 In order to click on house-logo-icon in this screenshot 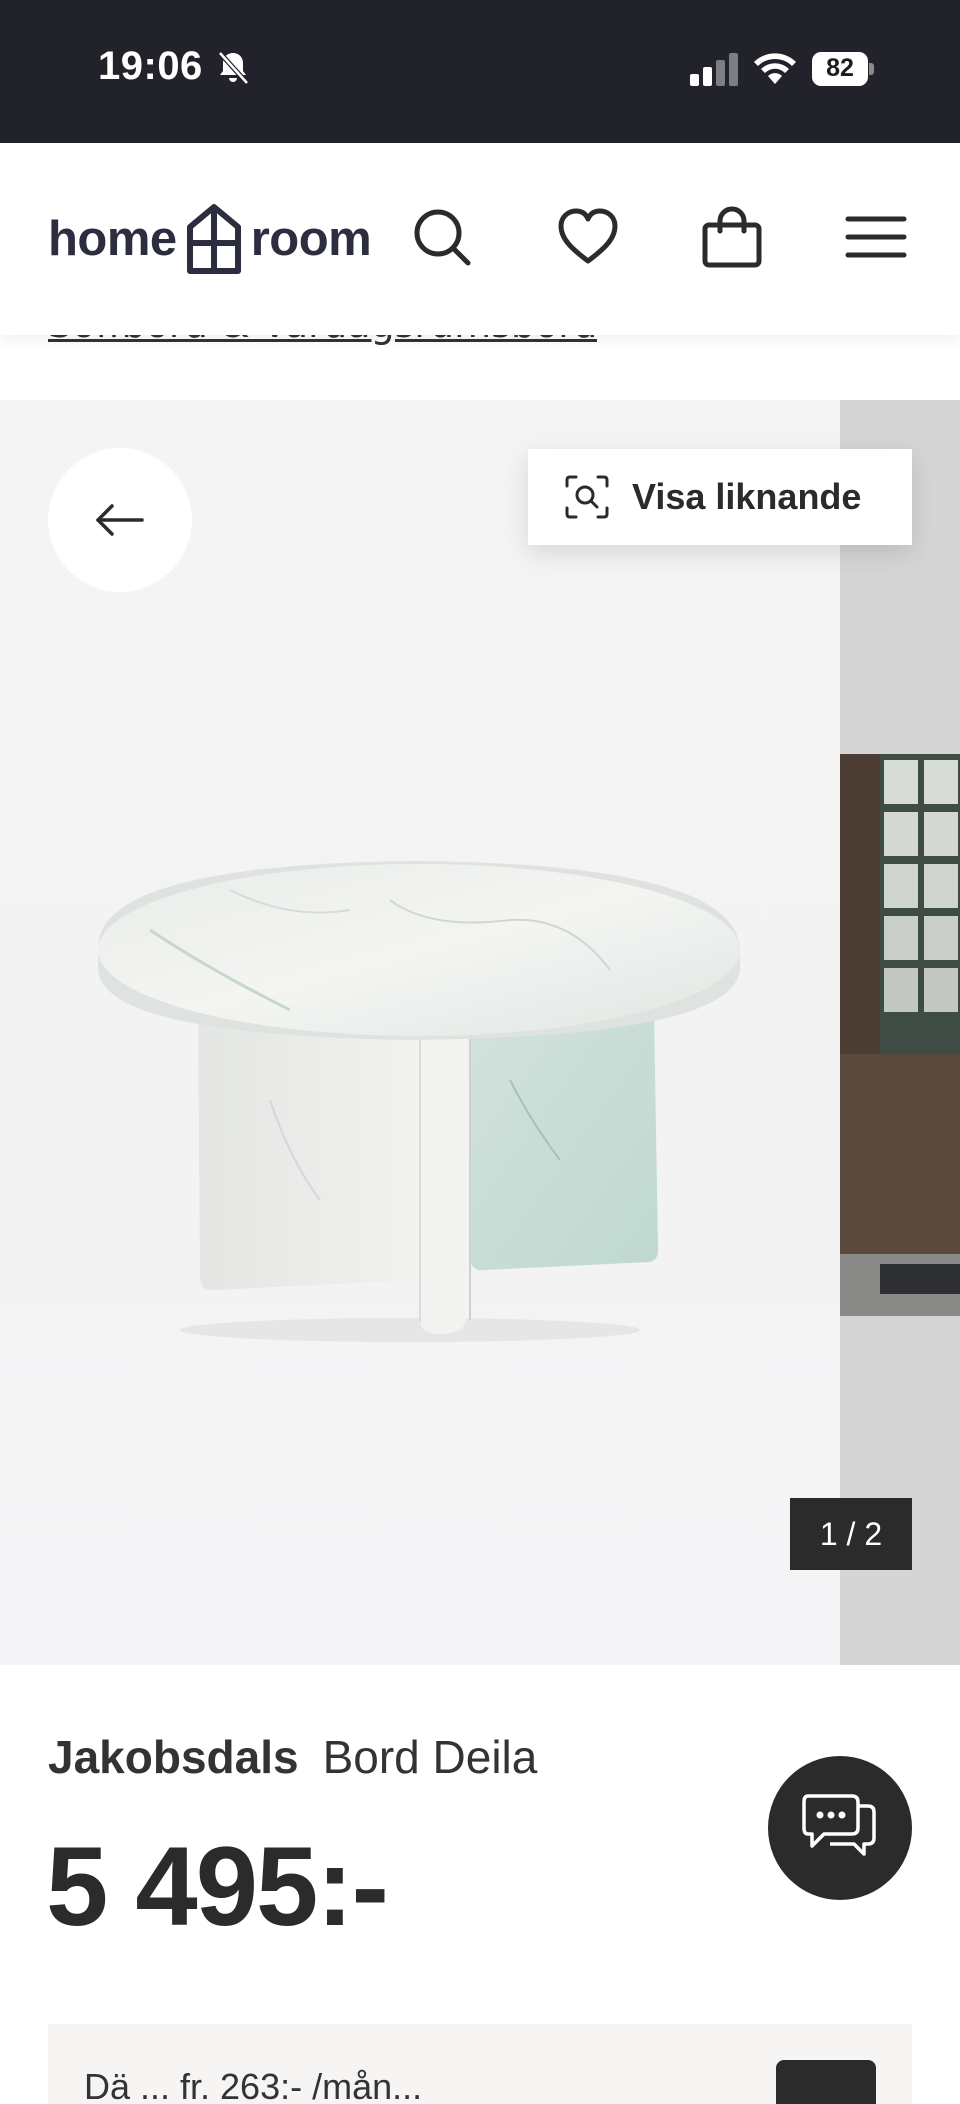, I will do `click(213, 239)`.